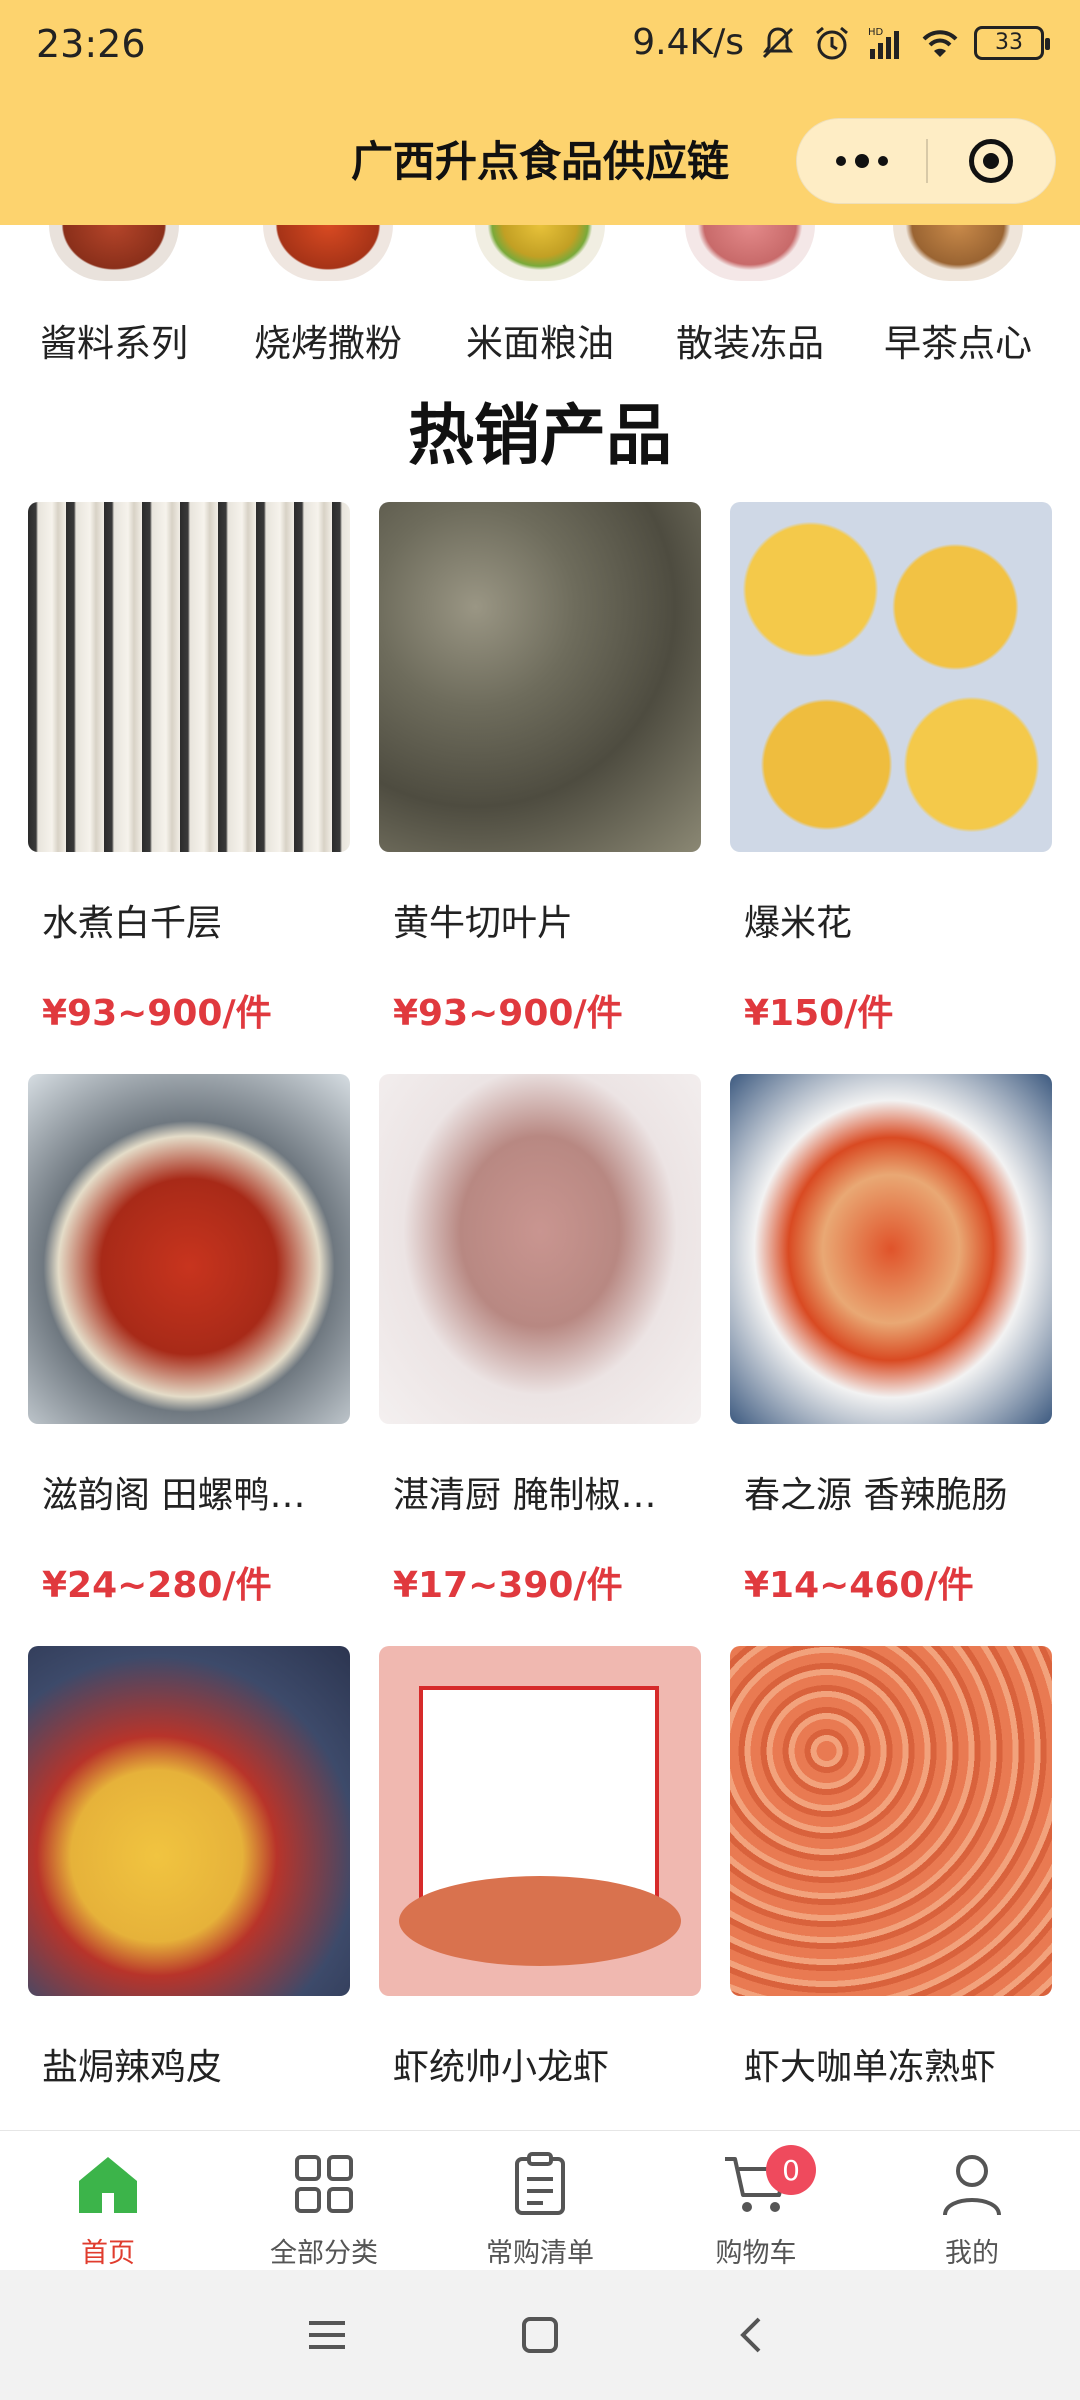 The height and width of the screenshot is (2400, 1080). What do you see at coordinates (501, 2067) in the screenshot?
I see `product-name: 虾统帅小龙虾` at bounding box center [501, 2067].